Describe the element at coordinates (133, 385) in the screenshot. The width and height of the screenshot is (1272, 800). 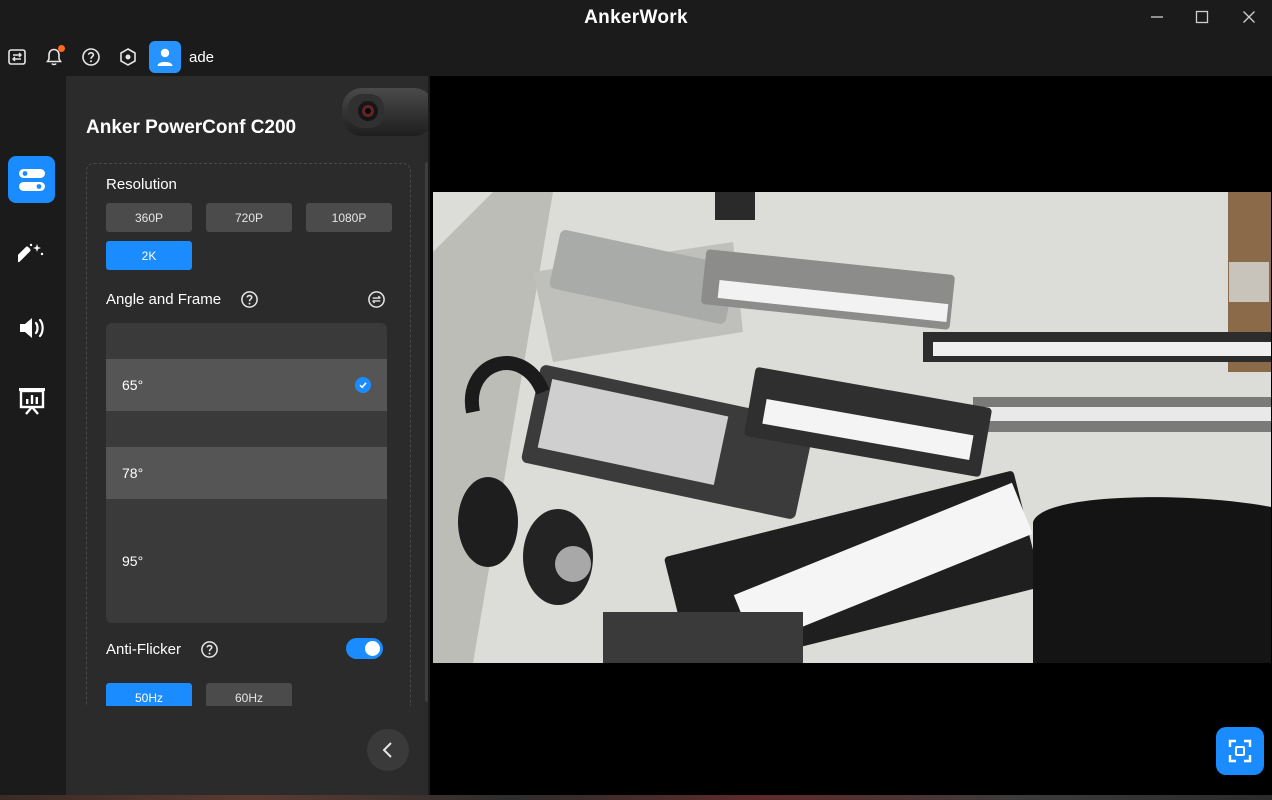
I see `angle-option-label: 65°` at that location.